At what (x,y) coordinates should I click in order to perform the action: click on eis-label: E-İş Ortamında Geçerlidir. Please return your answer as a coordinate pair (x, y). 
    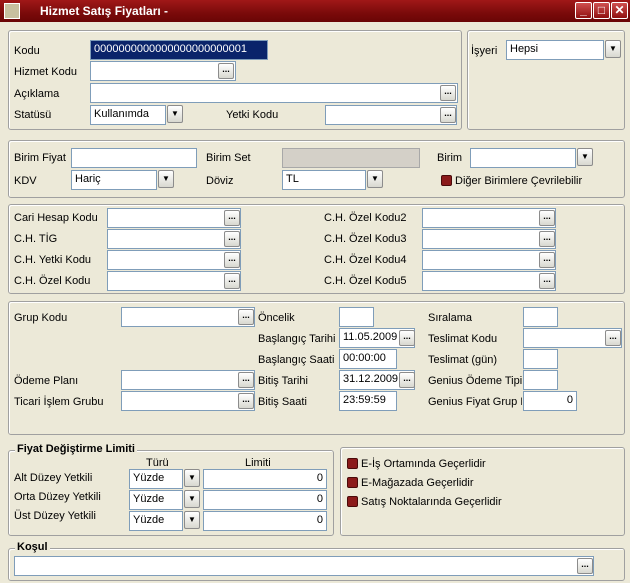
    Looking at the image, I should click on (423, 464).